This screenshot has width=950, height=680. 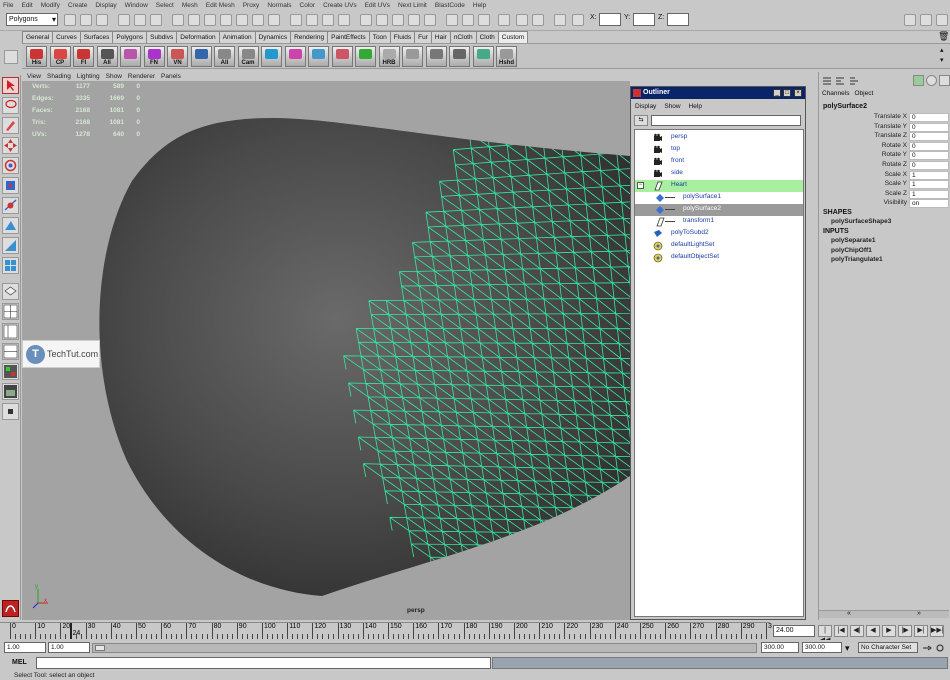 I want to click on menu-color: Color, so click(x=308, y=5).